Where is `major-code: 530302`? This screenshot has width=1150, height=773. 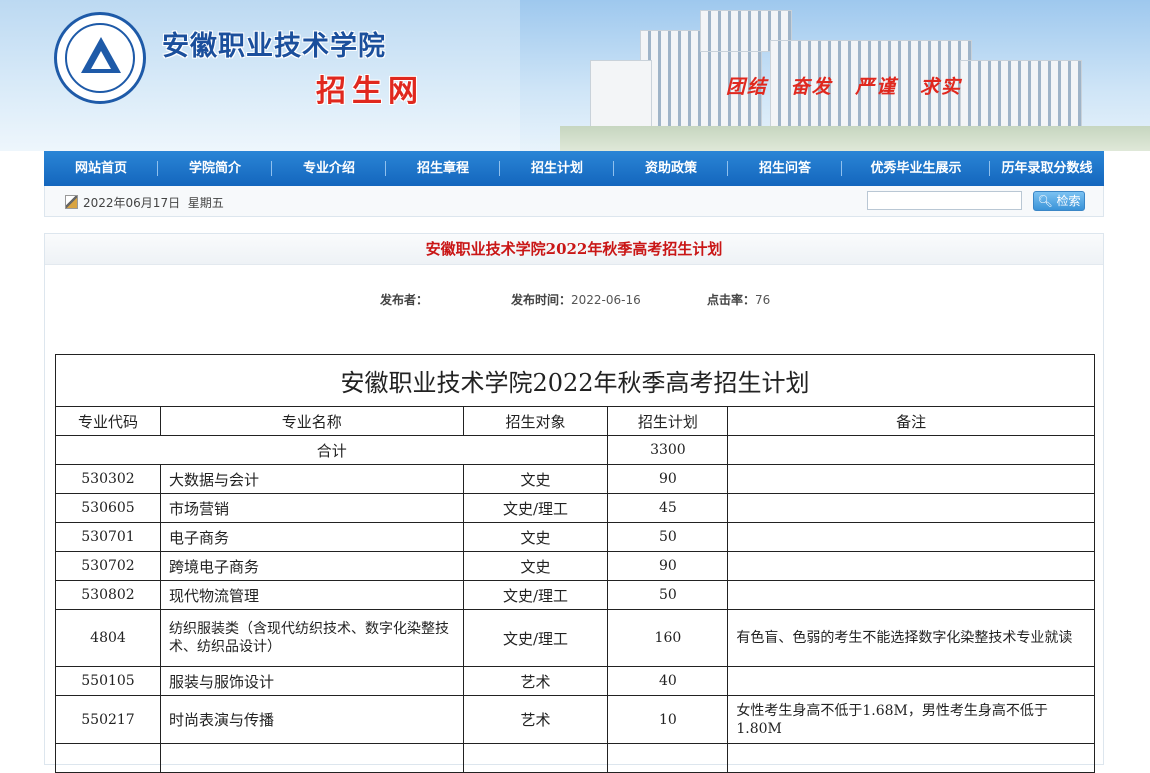
major-code: 530302 is located at coordinates (108, 479).